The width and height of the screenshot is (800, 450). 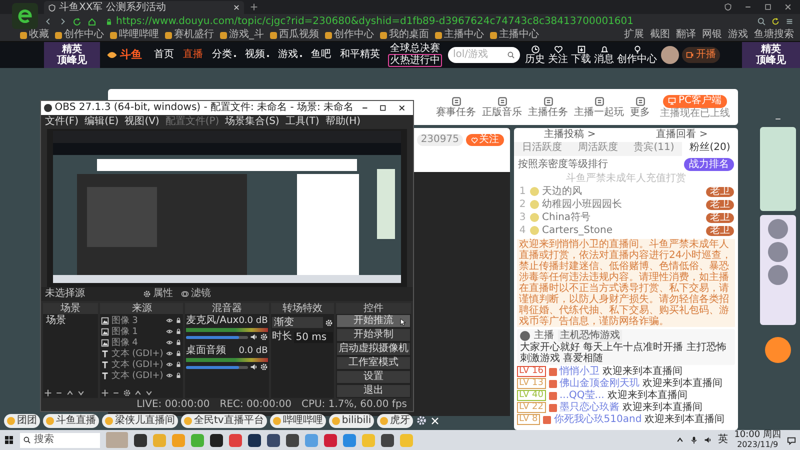 What do you see at coordinates (634, 35) in the screenshot?
I see `toolbar-link: 扩展` at bounding box center [634, 35].